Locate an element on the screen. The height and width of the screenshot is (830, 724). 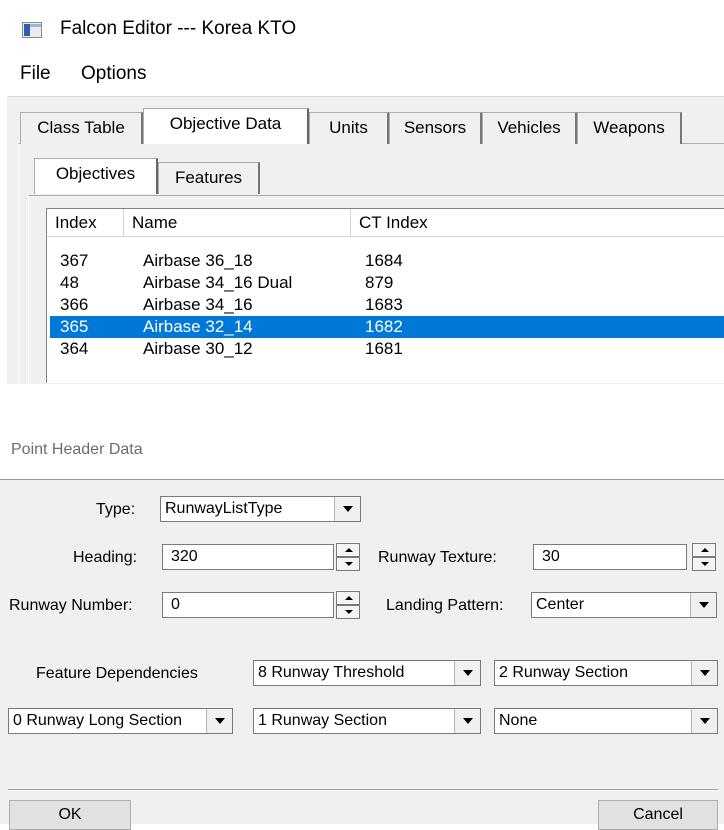
ok-button: OK is located at coordinates (70, 815).